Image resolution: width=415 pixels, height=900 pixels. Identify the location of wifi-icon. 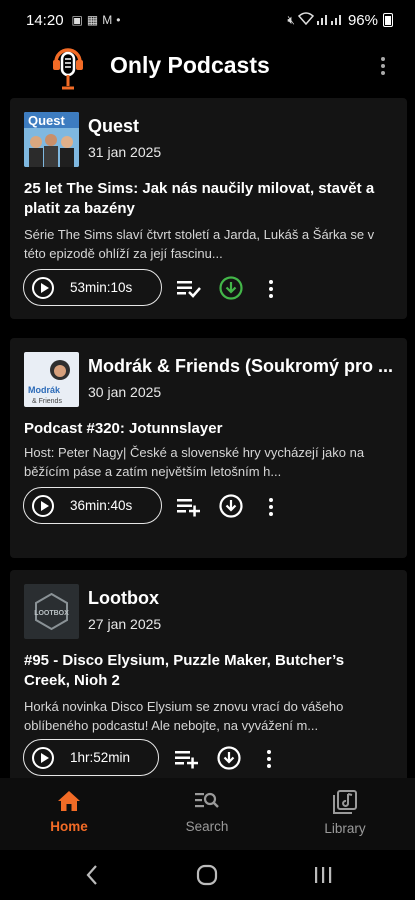
(306, 20).